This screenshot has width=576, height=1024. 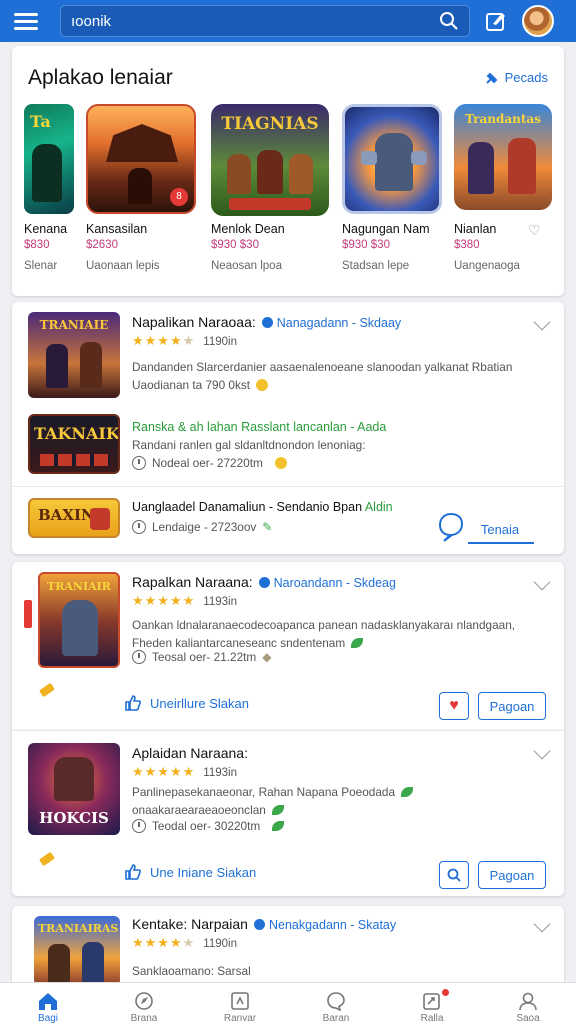 I want to click on featured-tile: Ta Kenana $830 Slenar, so click(x=49, y=188).